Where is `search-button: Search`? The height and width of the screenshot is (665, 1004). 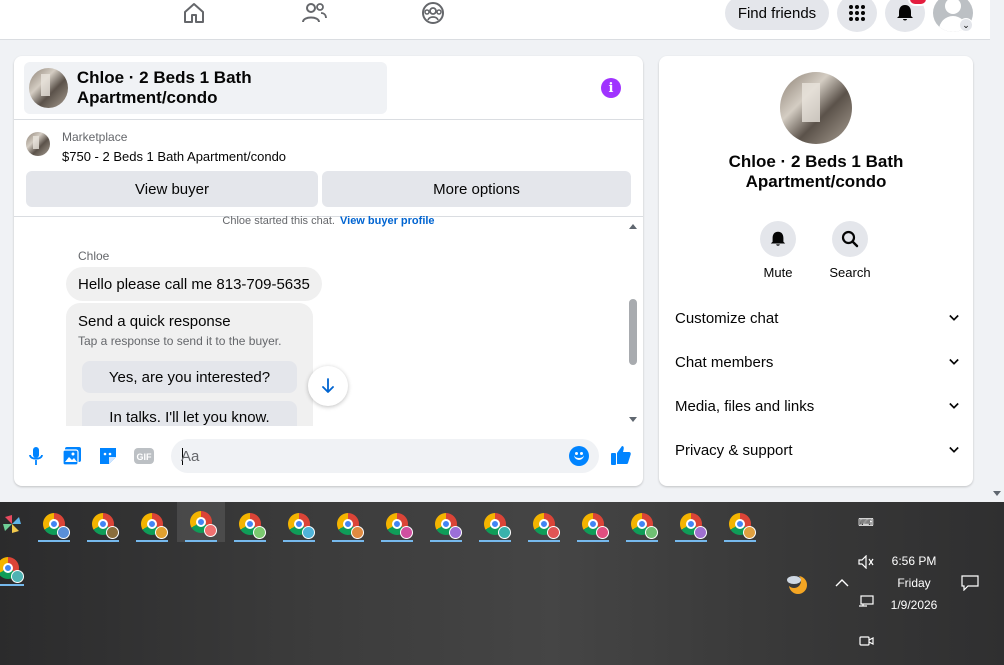 search-button: Search is located at coordinates (850, 250).